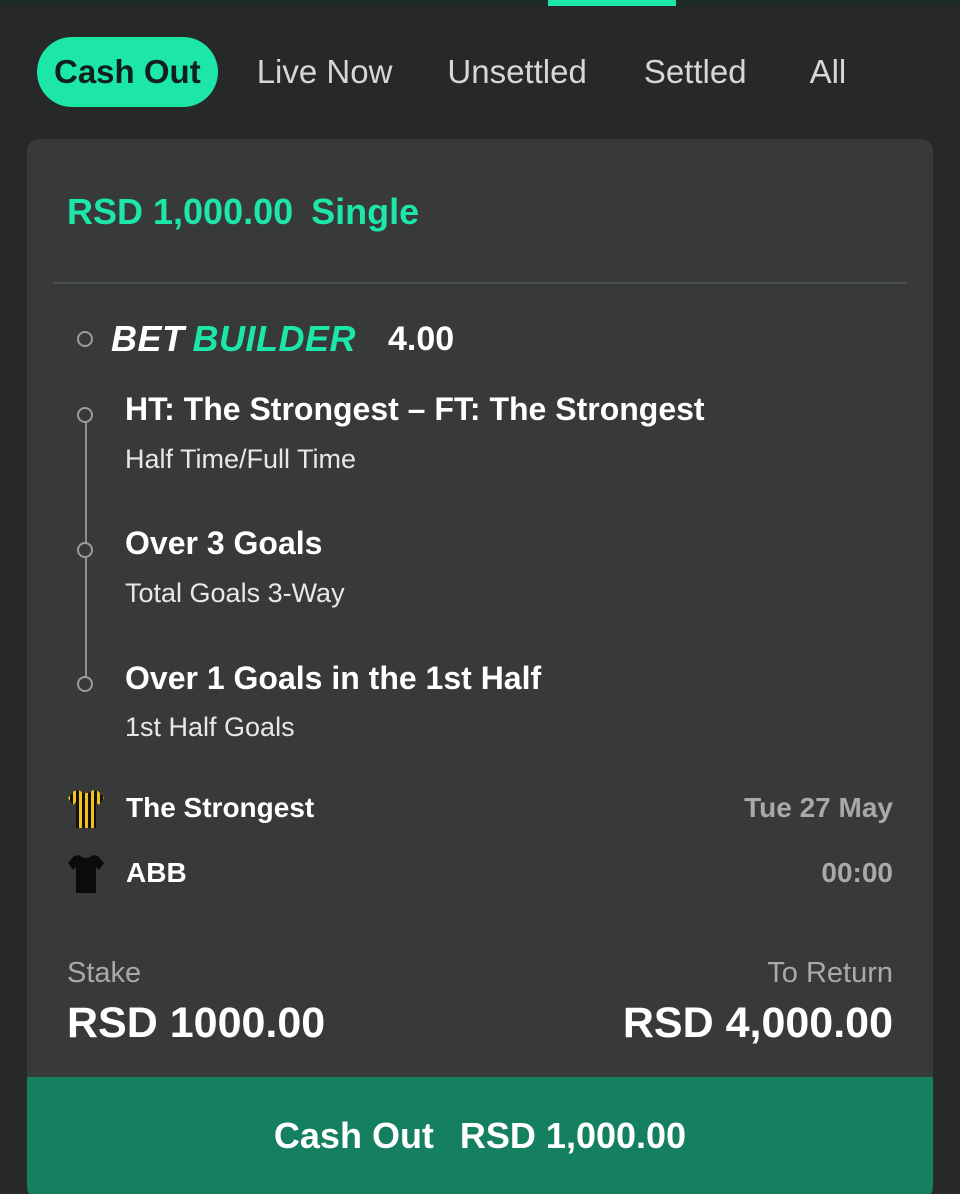 The image size is (960, 1194). I want to click on bet-filter-tabs: Cash Out Live Now Unsettled Settled All, so click(450, 72).